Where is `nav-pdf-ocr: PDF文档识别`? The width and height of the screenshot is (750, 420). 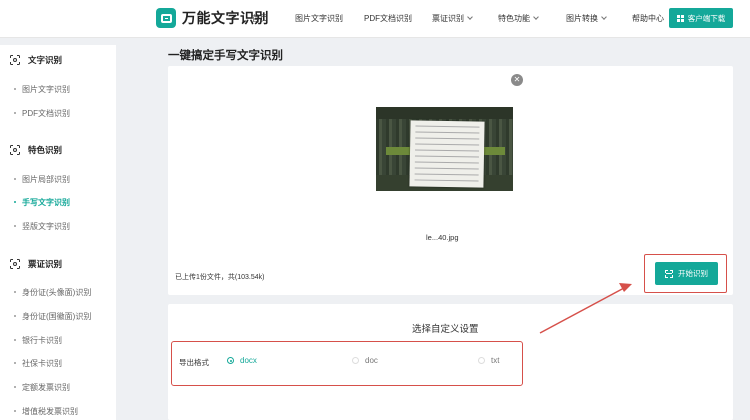 nav-pdf-ocr: PDF文档识别 is located at coordinates (388, 18).